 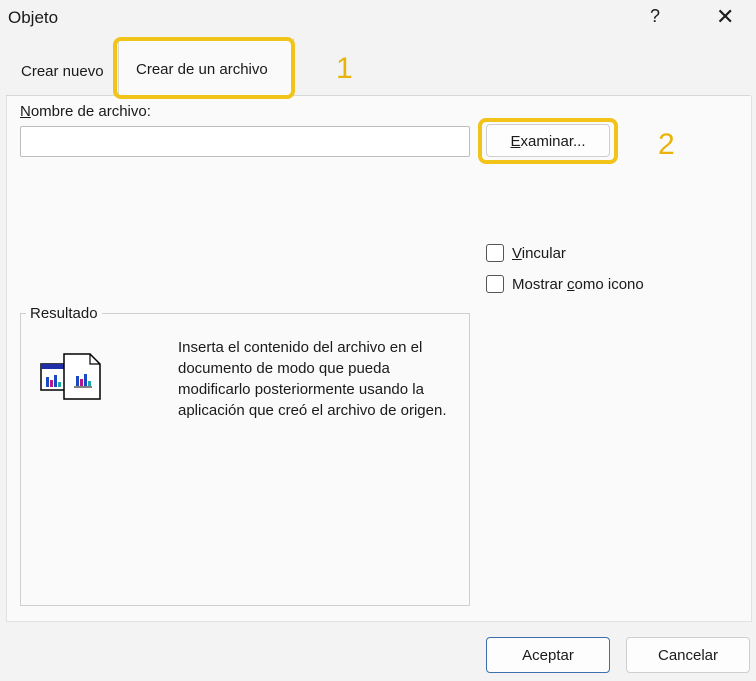 What do you see at coordinates (725, 17) in the screenshot?
I see `close-icon: ✕` at bounding box center [725, 17].